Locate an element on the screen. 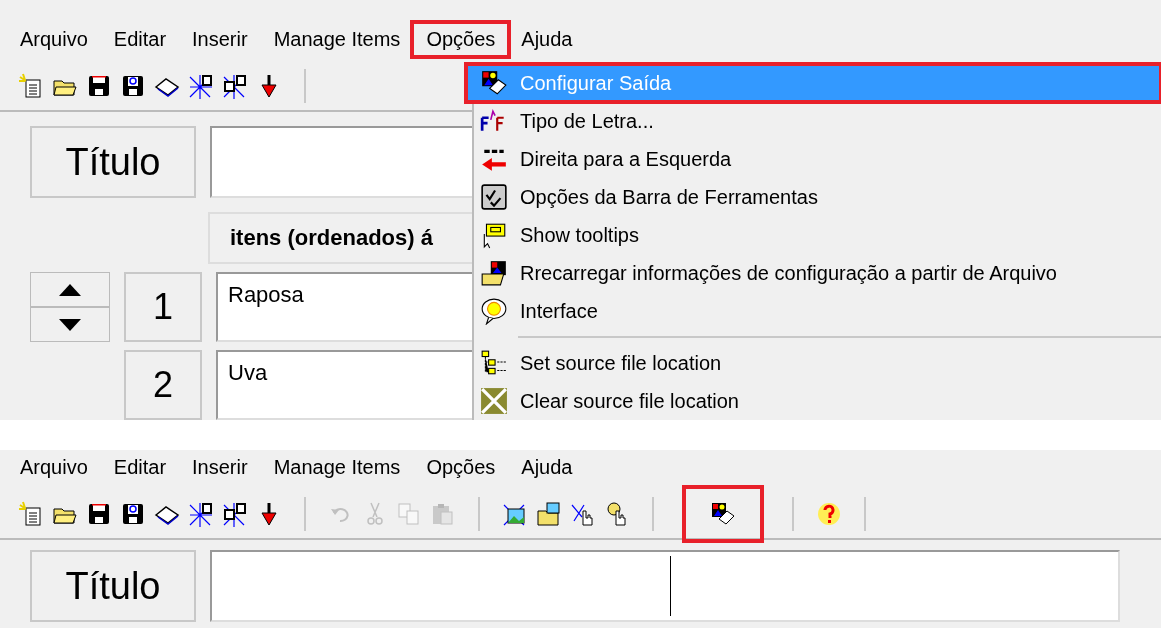 This screenshot has height=628, width=1161. dropdown-menu-item: Clear source file location is located at coordinates (817, 401).